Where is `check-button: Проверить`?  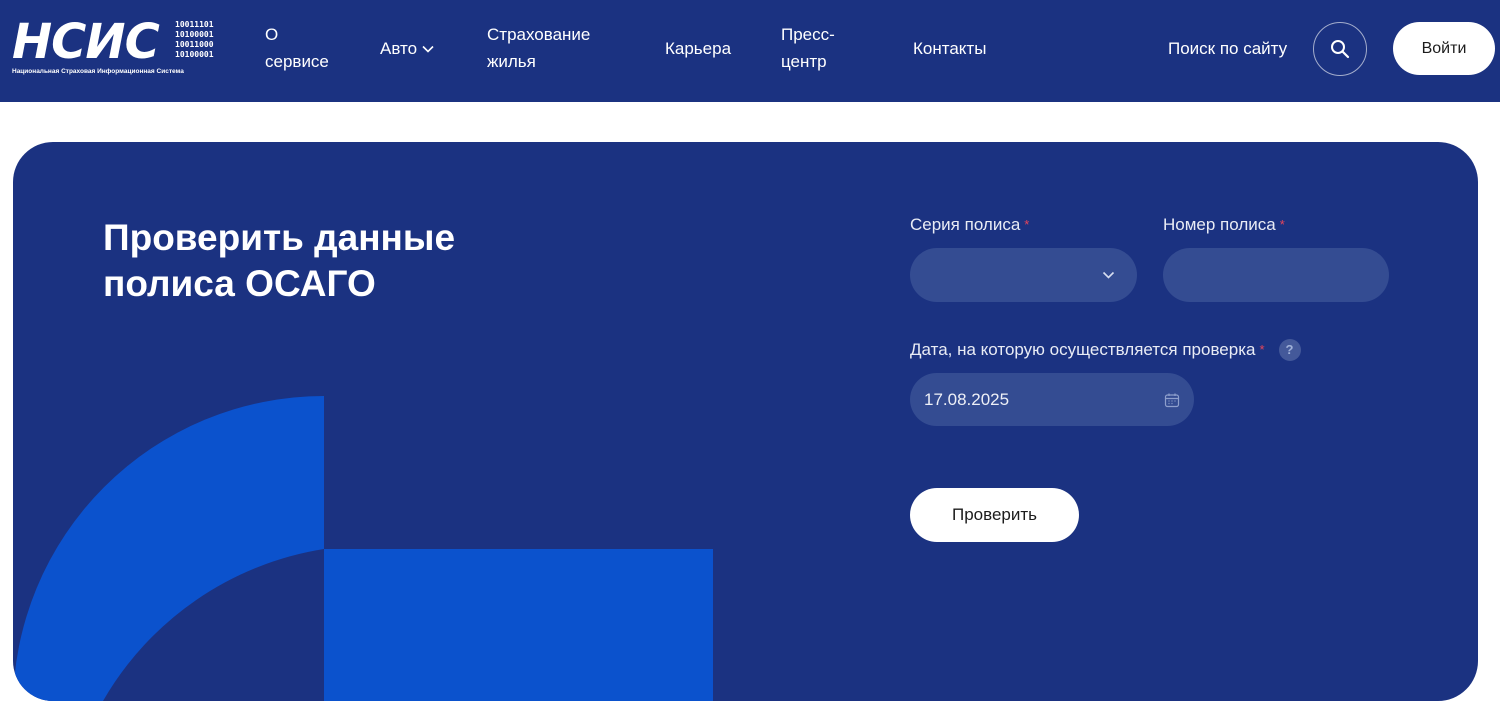
check-button: Проверить is located at coordinates (994, 515).